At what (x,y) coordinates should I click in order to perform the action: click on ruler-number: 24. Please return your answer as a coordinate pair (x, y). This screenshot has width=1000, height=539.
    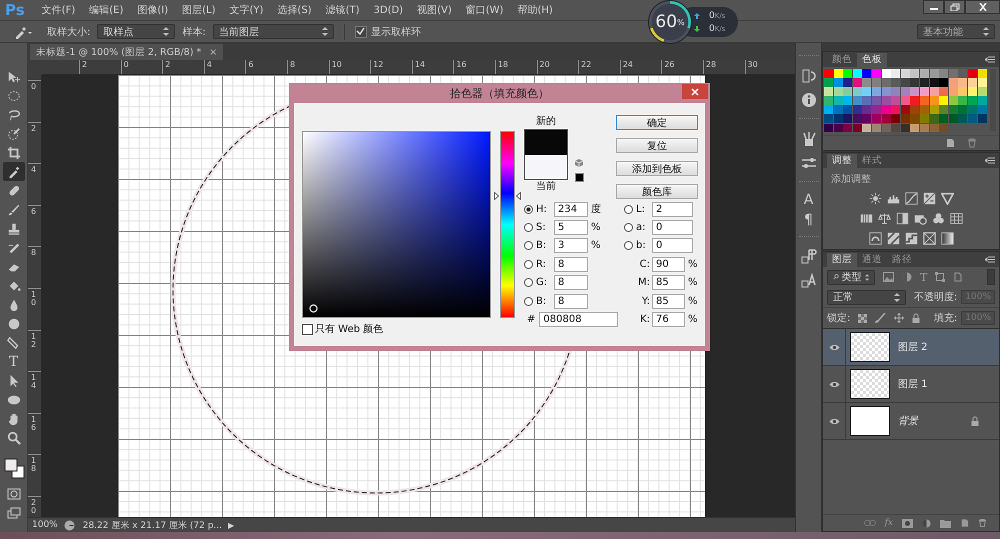
    Looking at the image, I should click on (641, 67).